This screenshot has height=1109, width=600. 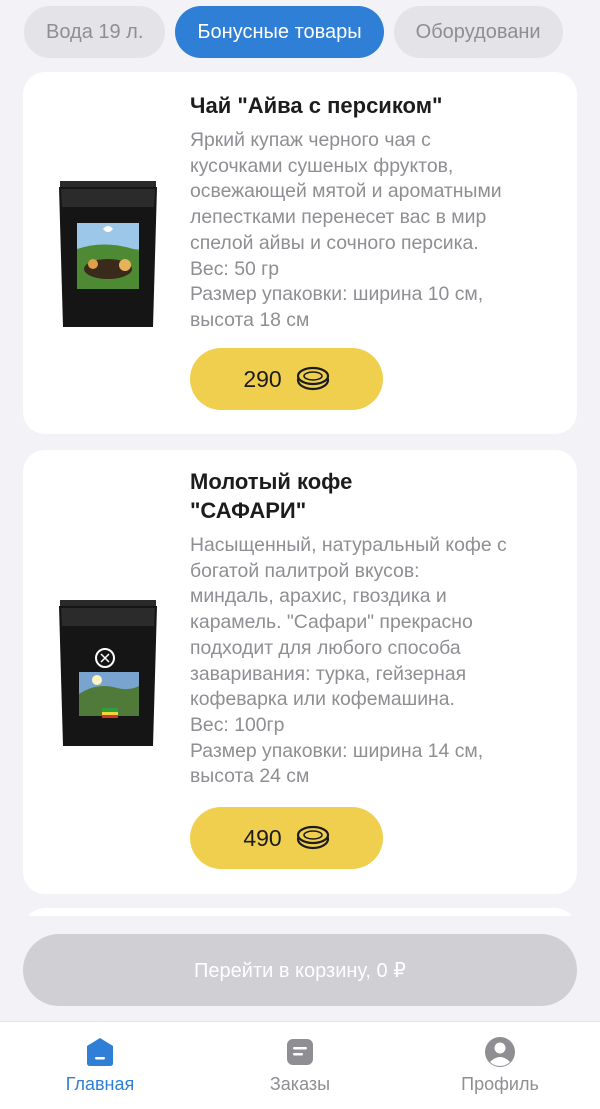 What do you see at coordinates (337, 294) in the screenshot?
I see `desc-line: Размер упаковки: ширина 10 см,` at bounding box center [337, 294].